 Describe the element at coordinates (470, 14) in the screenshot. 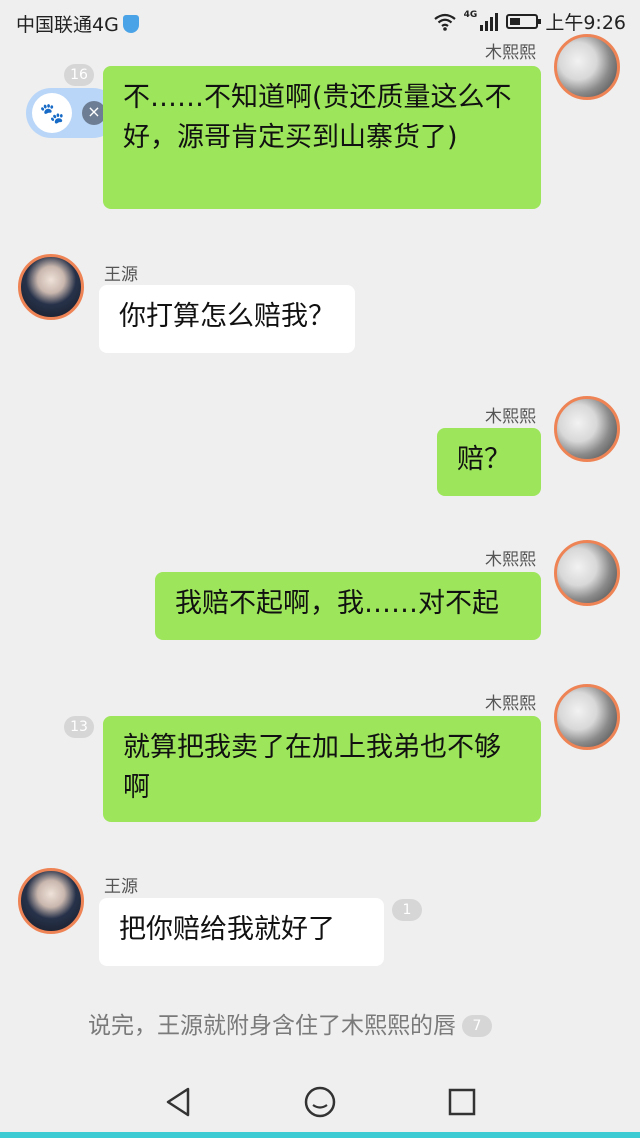

I see `network-type: 4G` at that location.